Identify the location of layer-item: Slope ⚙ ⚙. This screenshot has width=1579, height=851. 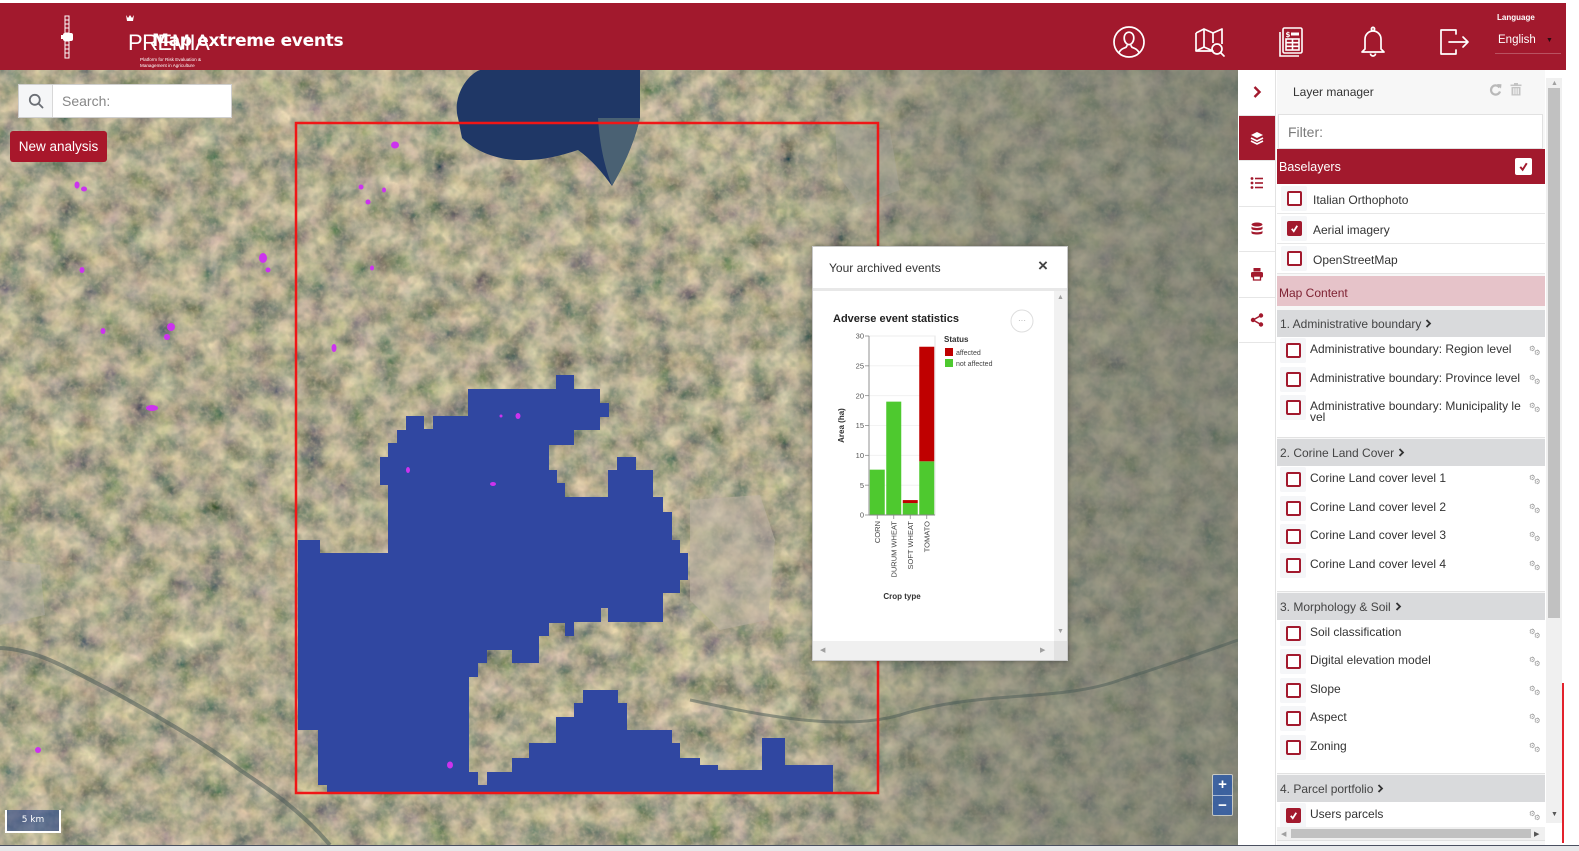
(1411, 691).